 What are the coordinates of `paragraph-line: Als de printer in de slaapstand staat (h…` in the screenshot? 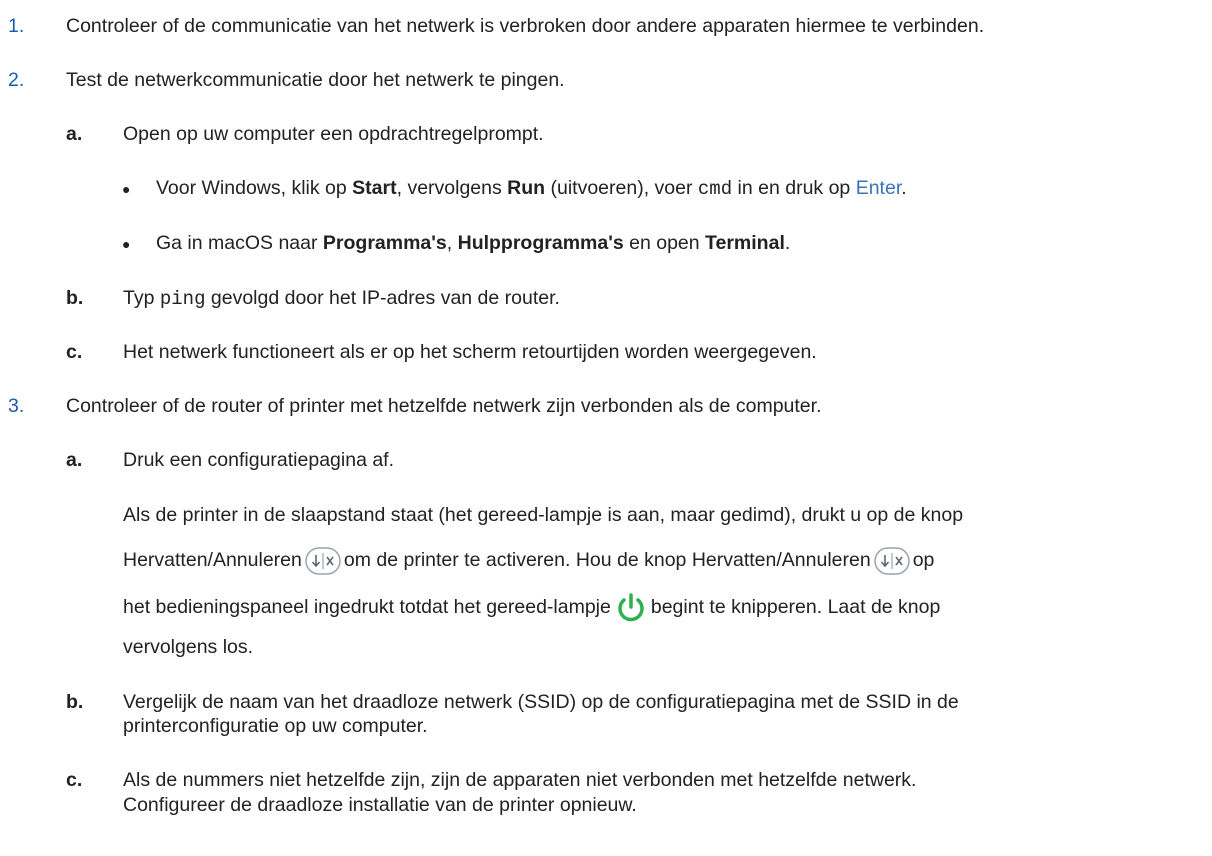 It's located at (543, 515).